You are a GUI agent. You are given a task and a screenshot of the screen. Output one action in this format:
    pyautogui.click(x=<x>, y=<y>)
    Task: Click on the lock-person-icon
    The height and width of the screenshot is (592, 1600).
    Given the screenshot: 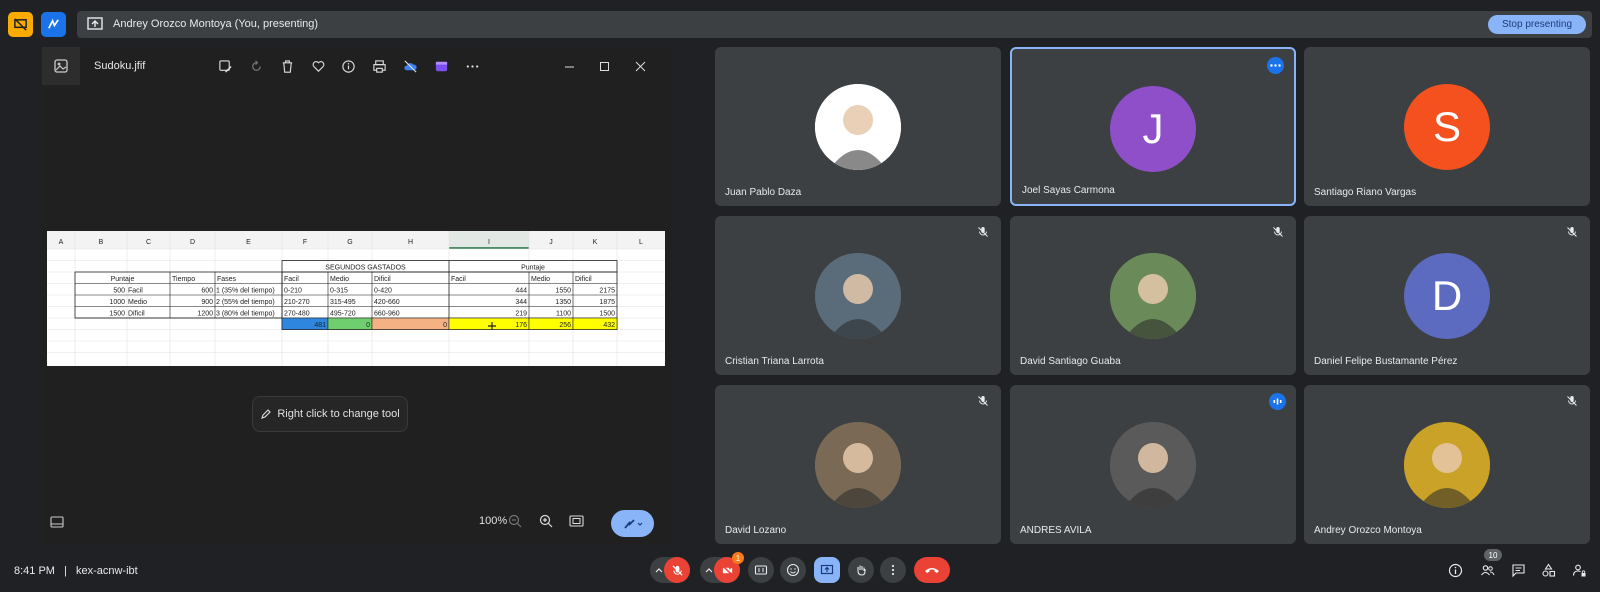 What is the action you would take?
    pyautogui.click(x=1578, y=570)
    